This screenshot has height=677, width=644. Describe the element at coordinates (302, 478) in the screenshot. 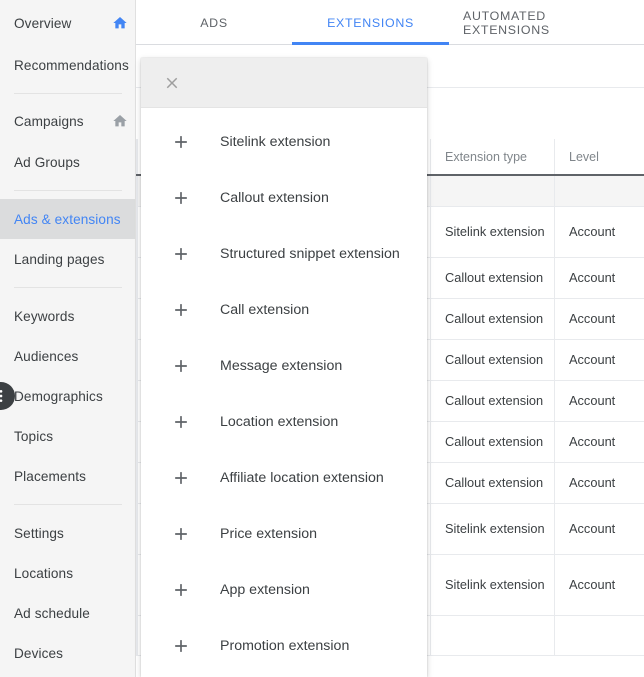

I see `menu-item-label: Affiliate location extension` at that location.